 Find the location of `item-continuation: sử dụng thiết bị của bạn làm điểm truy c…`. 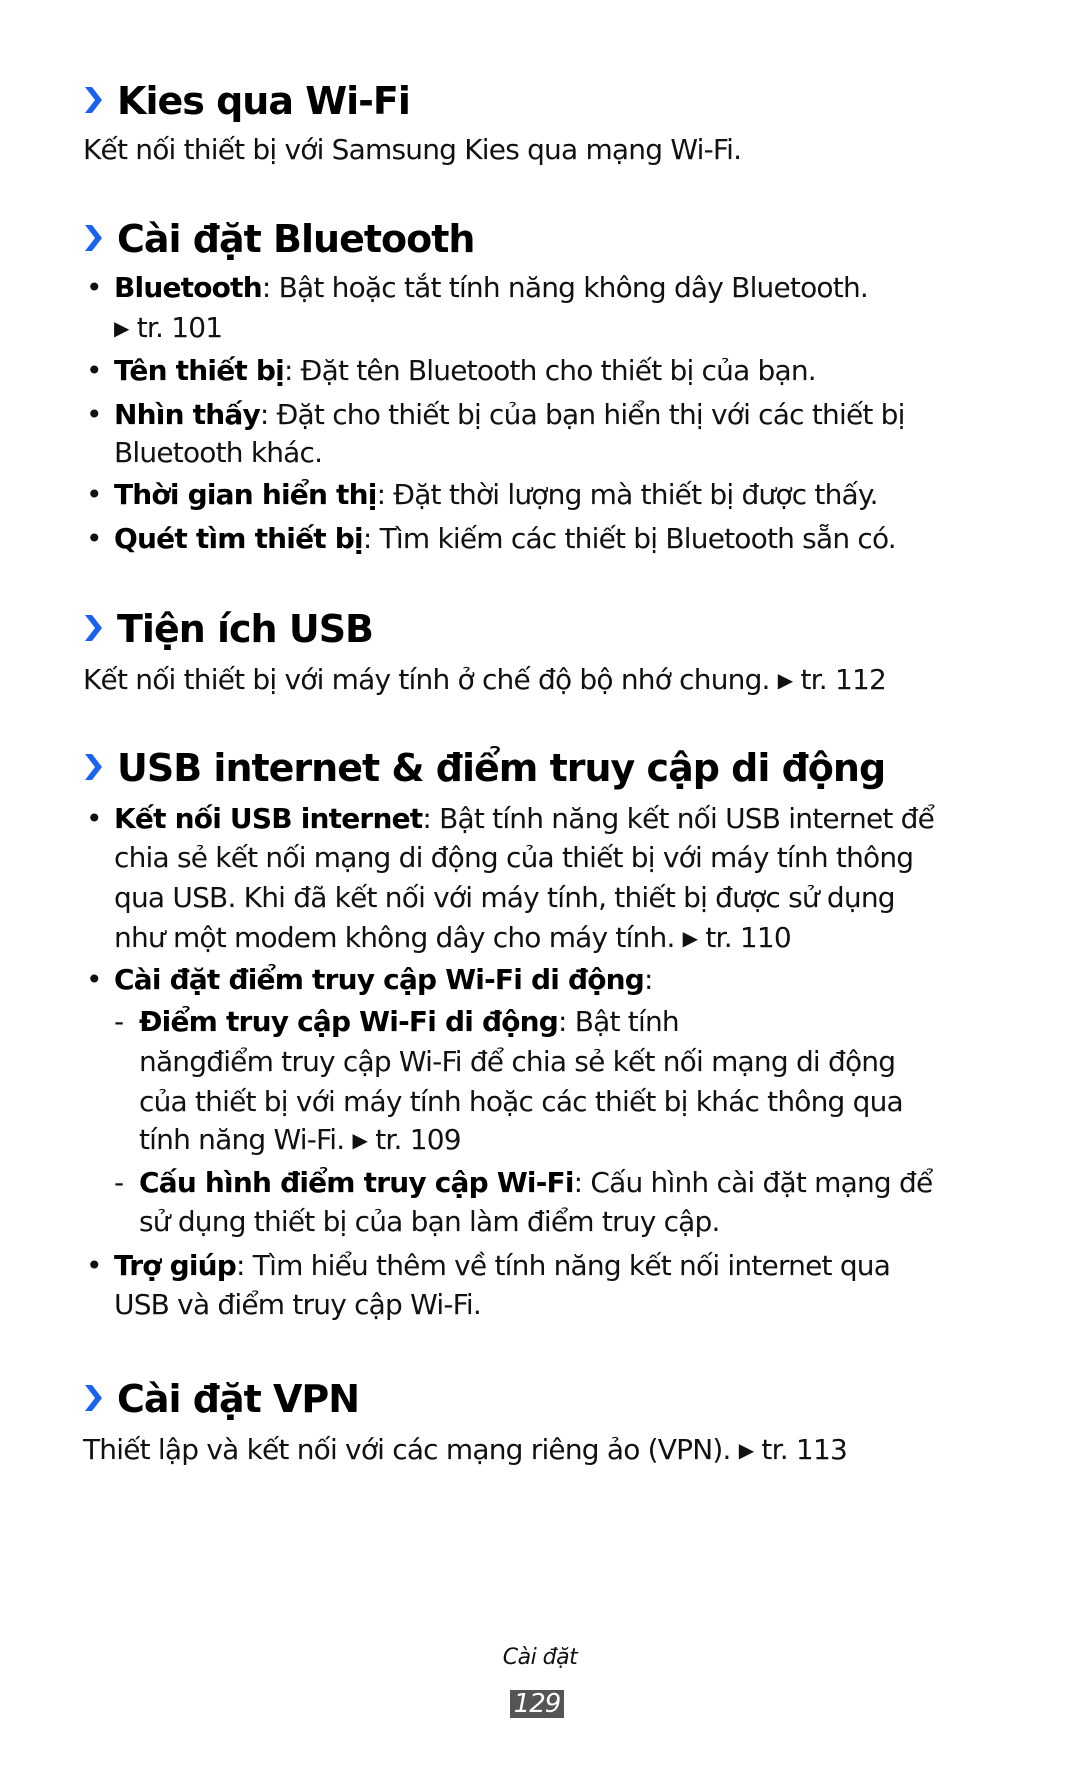

item-continuation: sử dụng thiết bị của bạn làm điểm truy c… is located at coordinates (429, 1221).